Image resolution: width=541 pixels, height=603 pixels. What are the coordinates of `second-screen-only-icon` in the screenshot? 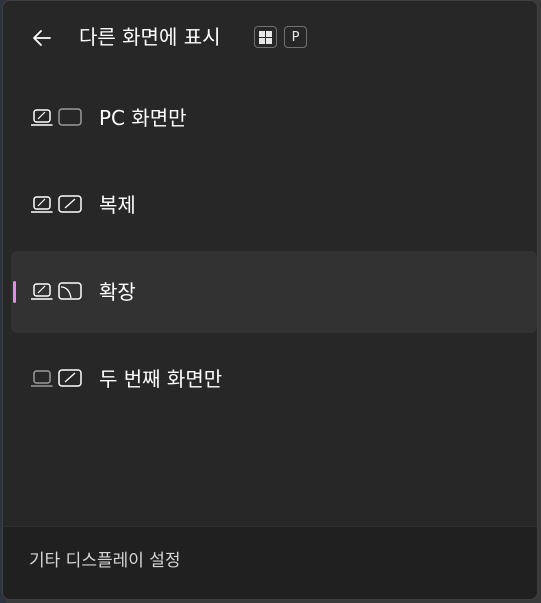 It's located at (57, 379).